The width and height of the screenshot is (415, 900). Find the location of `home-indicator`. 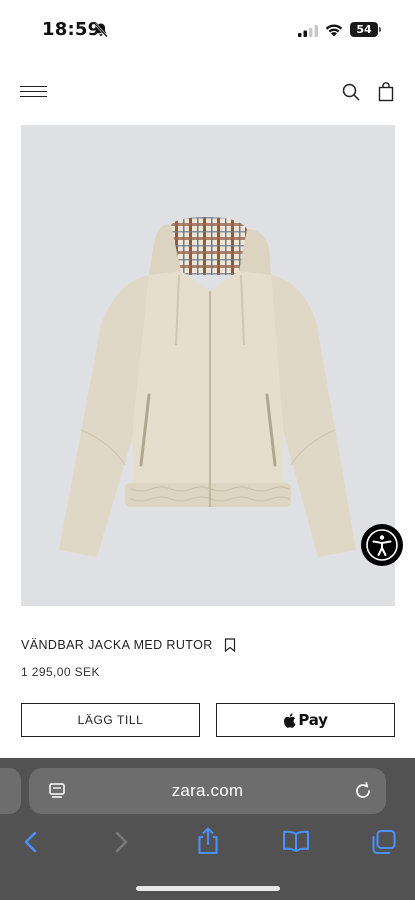

home-indicator is located at coordinates (208, 888).